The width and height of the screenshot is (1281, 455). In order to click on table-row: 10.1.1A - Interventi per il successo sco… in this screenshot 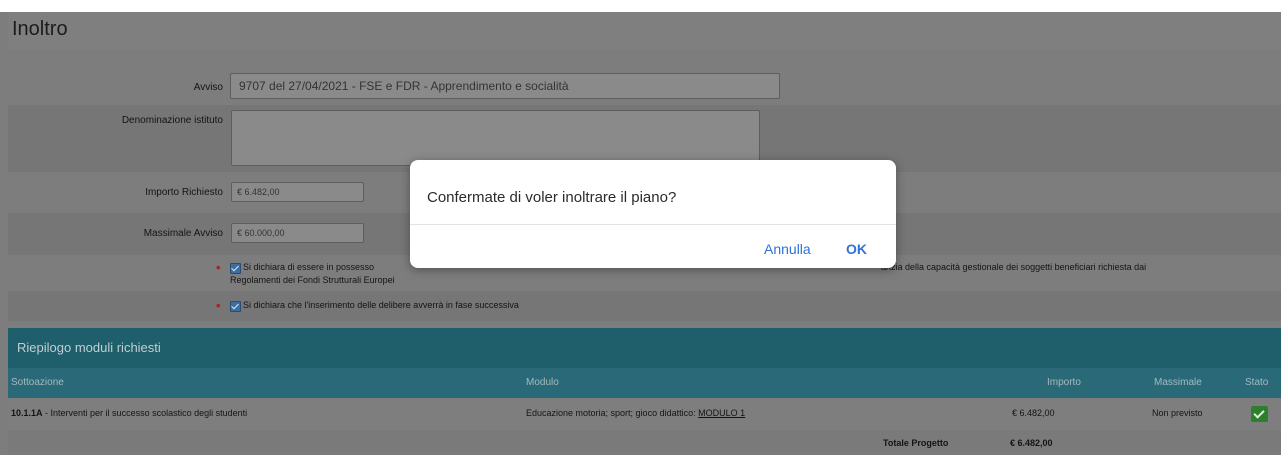, I will do `click(644, 414)`.